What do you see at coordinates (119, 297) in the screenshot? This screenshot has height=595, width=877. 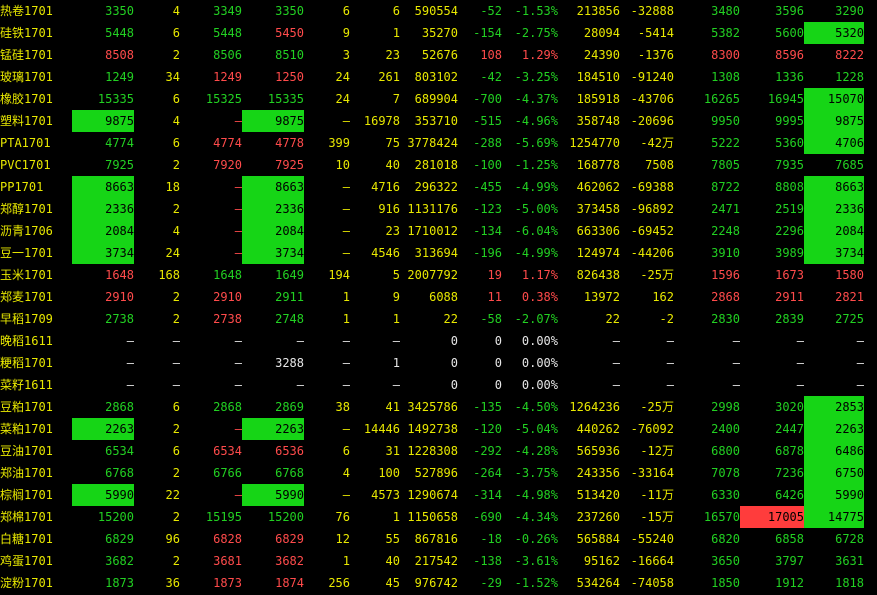 I see `last-price-cell: 2910` at bounding box center [119, 297].